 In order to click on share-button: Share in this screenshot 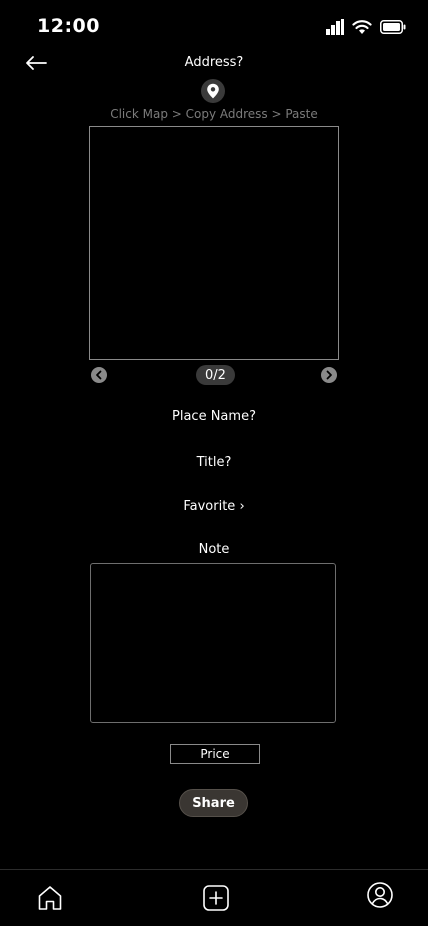, I will do `click(213, 803)`.